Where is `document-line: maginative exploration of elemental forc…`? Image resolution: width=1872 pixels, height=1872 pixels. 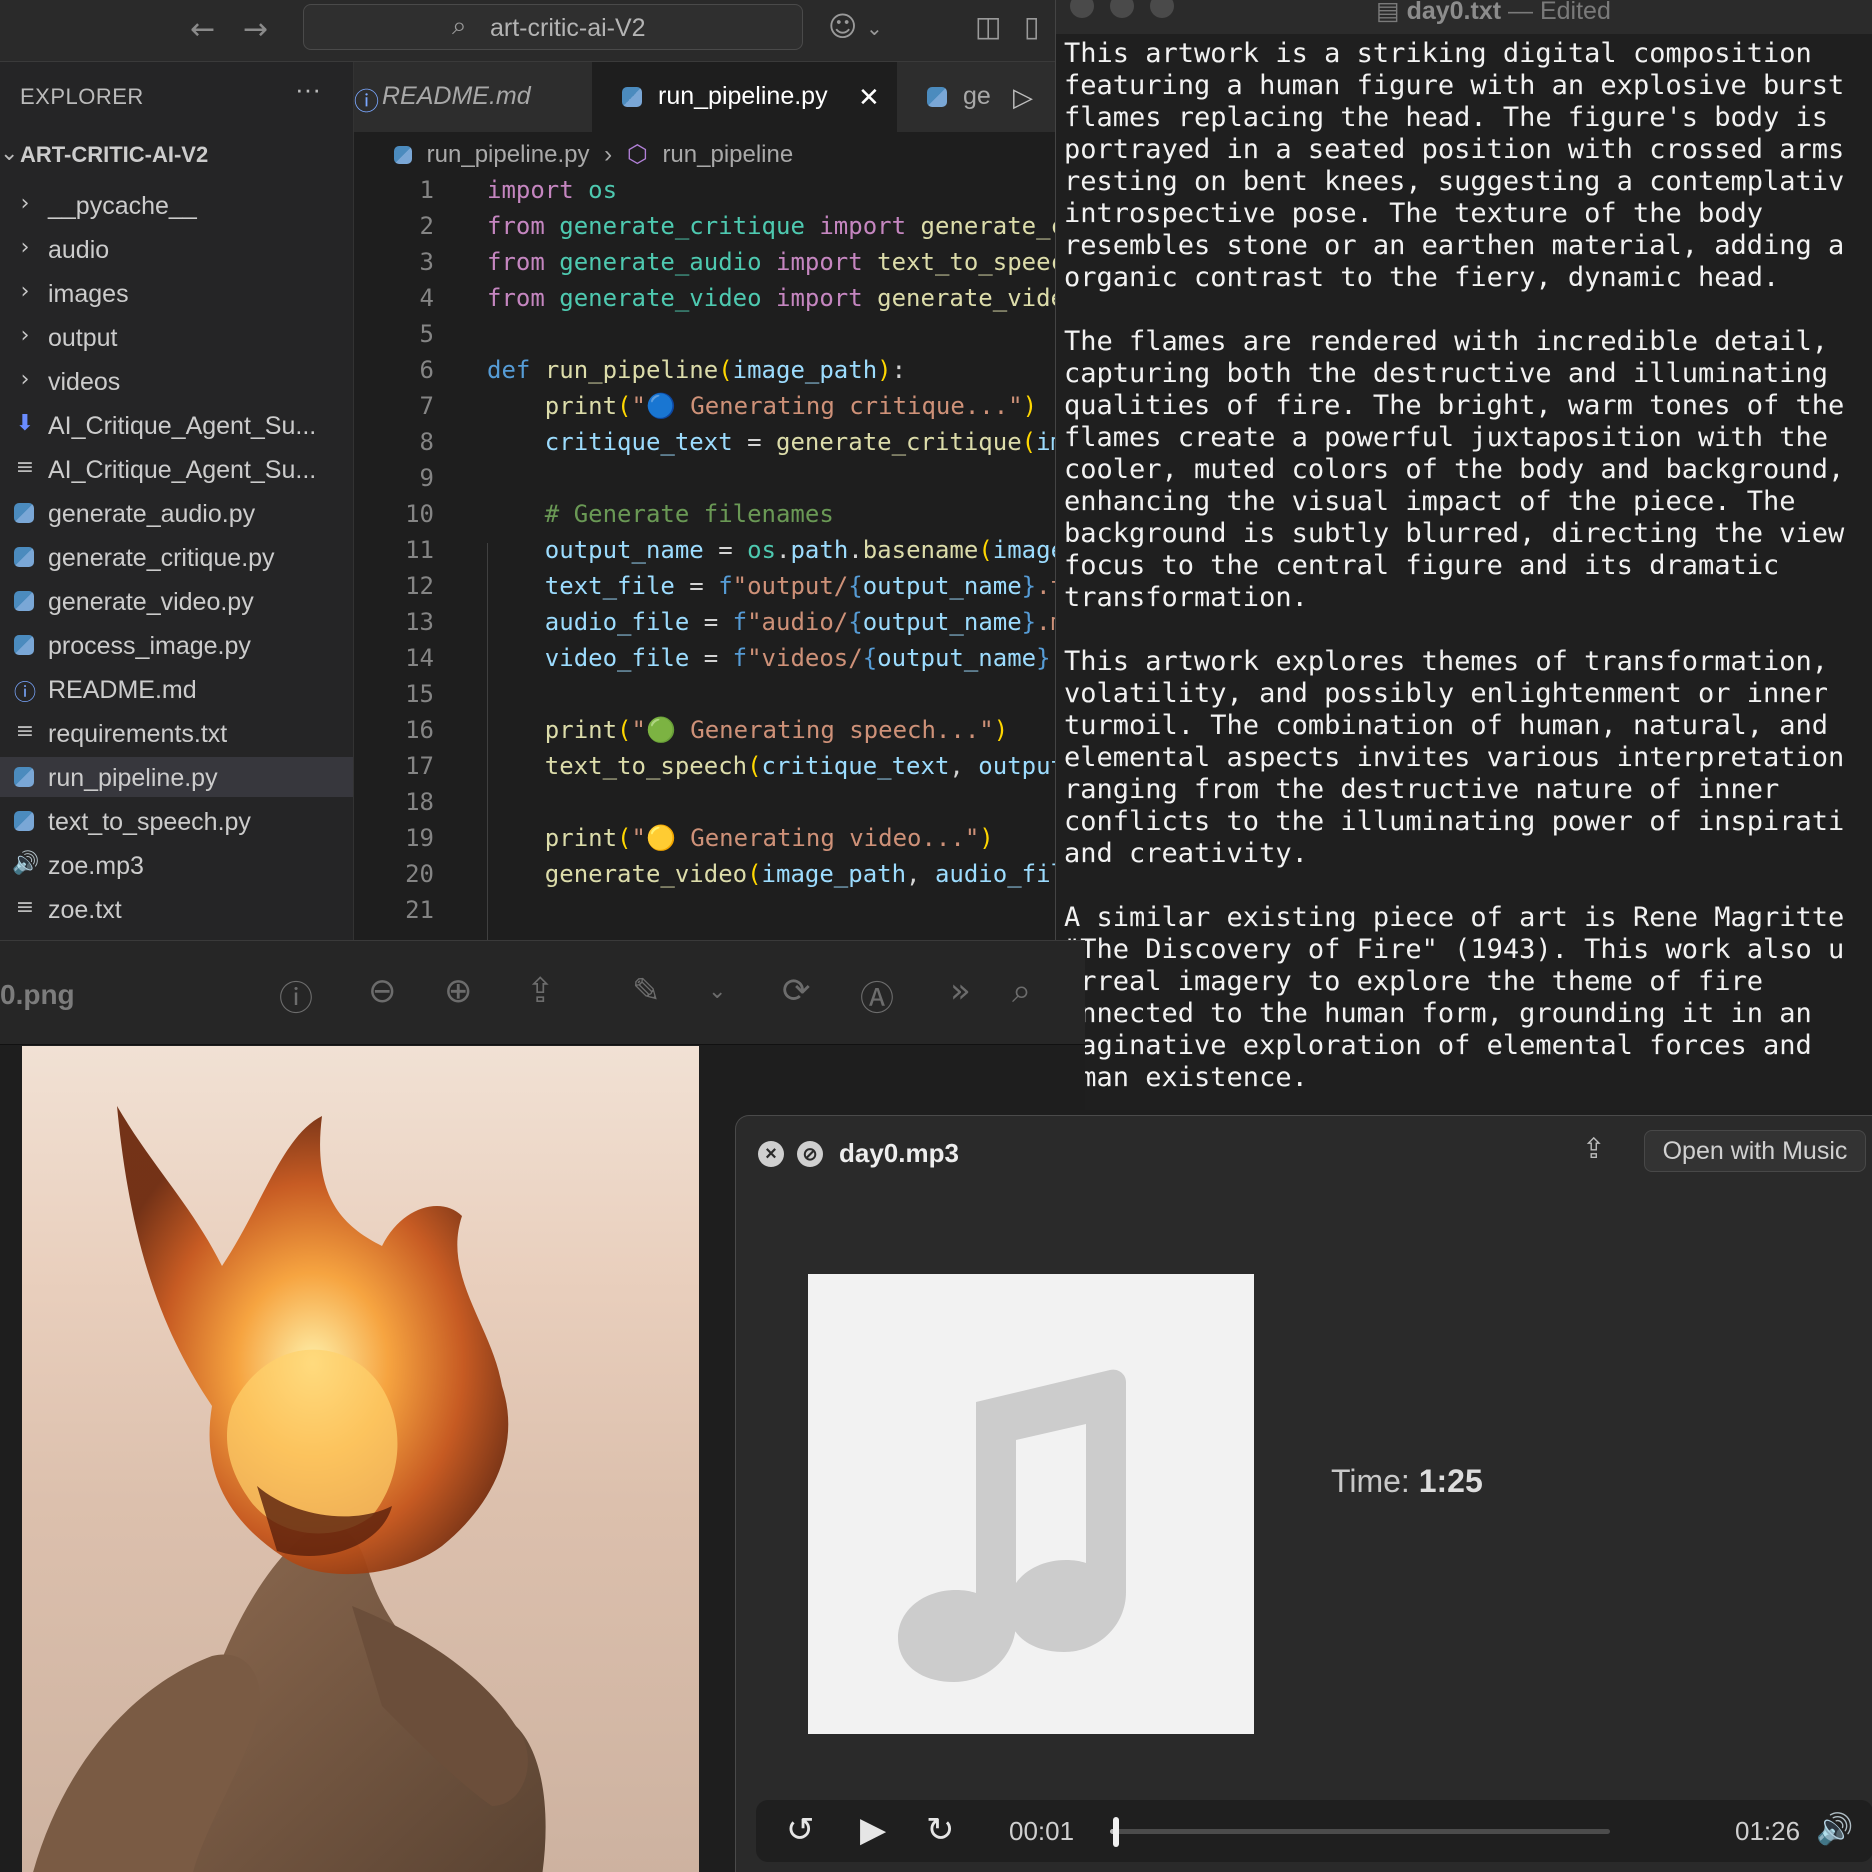
document-line: maginative exploration of elemental forc… is located at coordinates (1438, 1045).